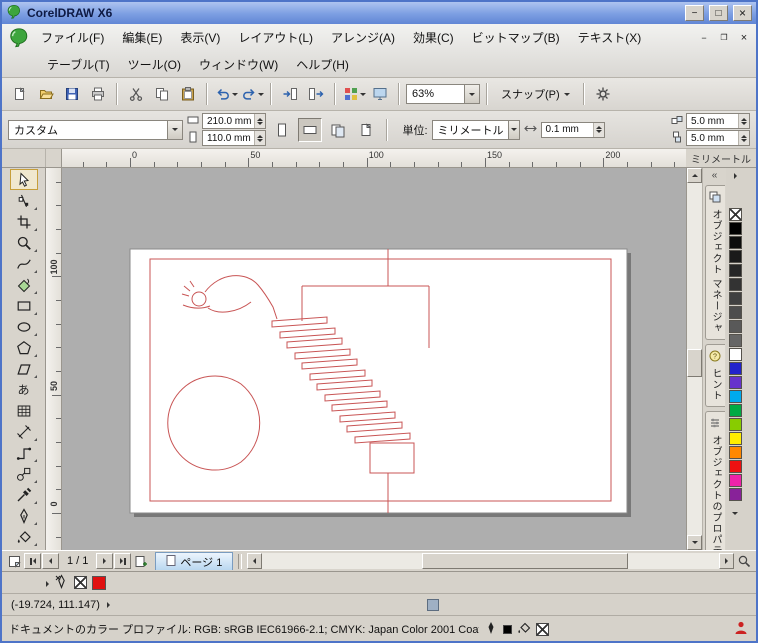 Image resolution: width=758 pixels, height=643 pixels. I want to click on menu-item-file: ファイル(F), so click(72, 37).